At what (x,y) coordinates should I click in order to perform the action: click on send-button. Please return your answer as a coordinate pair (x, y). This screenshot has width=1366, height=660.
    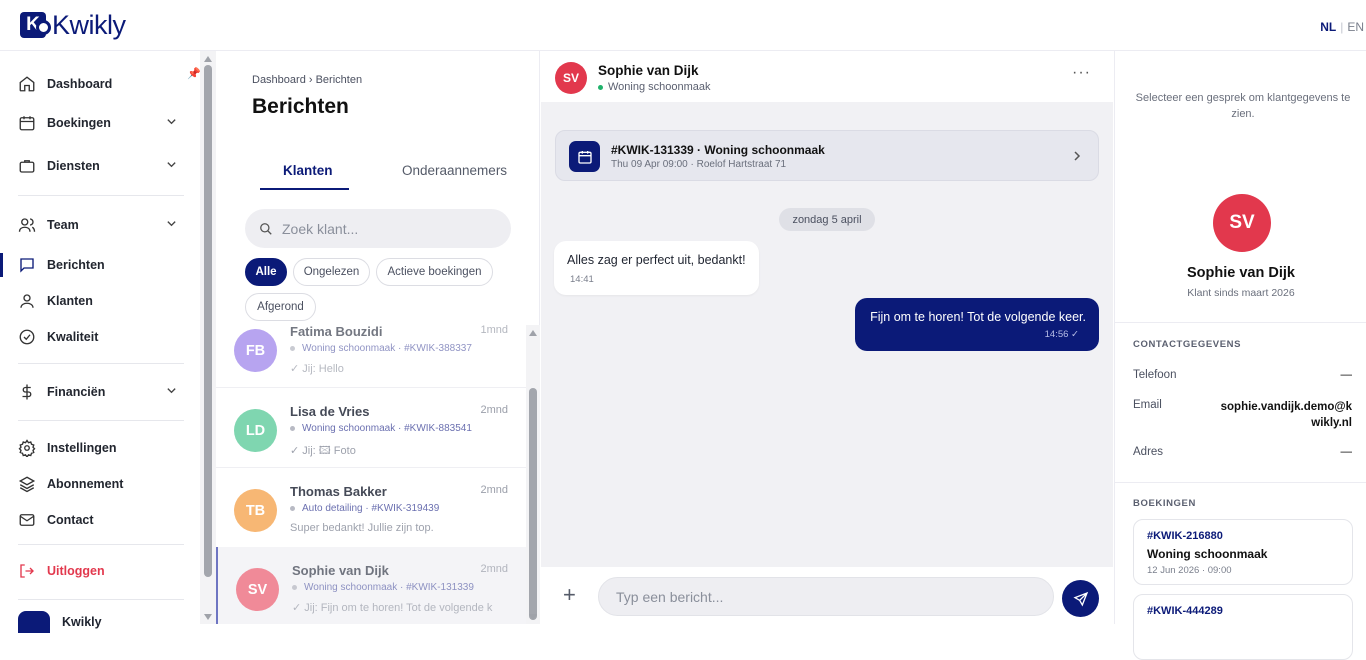
    Looking at the image, I should click on (1080, 598).